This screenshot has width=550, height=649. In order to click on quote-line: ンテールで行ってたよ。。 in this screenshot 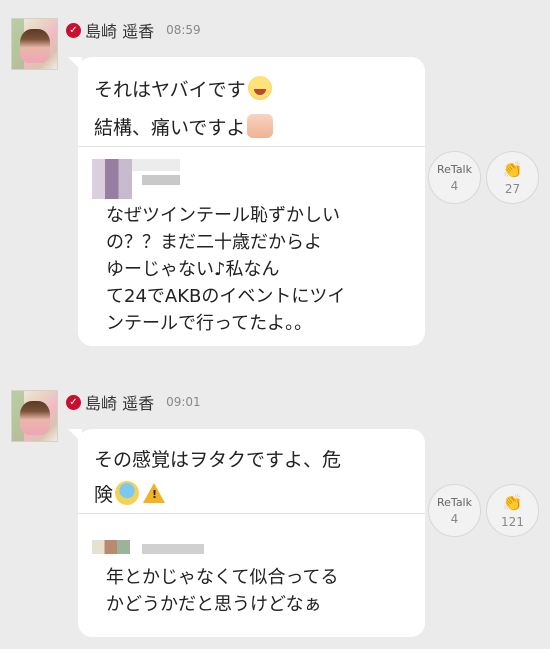, I will do `click(209, 323)`.